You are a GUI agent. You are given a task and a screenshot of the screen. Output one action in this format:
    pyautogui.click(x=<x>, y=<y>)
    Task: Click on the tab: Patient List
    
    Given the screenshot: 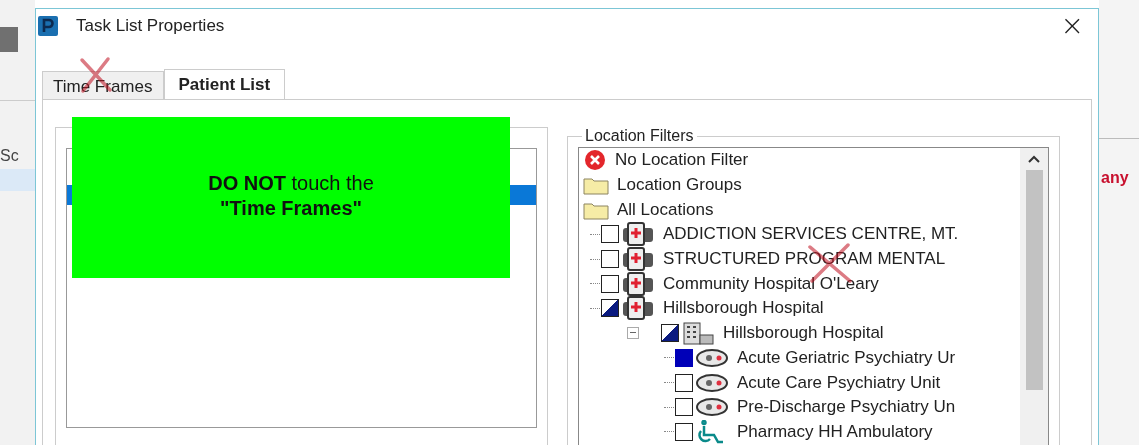 What is the action you would take?
    pyautogui.click(x=224, y=84)
    